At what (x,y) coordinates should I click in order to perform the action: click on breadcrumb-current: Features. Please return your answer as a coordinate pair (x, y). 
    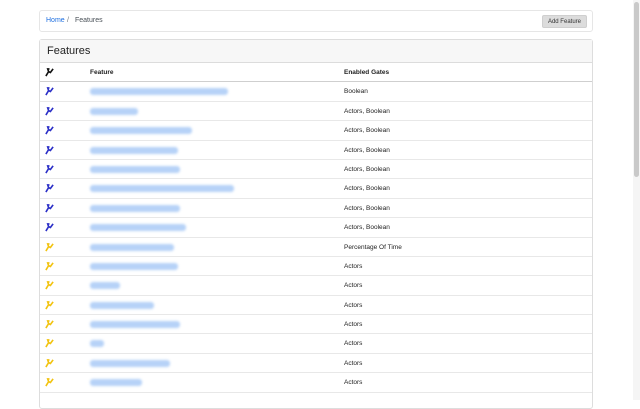
    Looking at the image, I should click on (89, 20).